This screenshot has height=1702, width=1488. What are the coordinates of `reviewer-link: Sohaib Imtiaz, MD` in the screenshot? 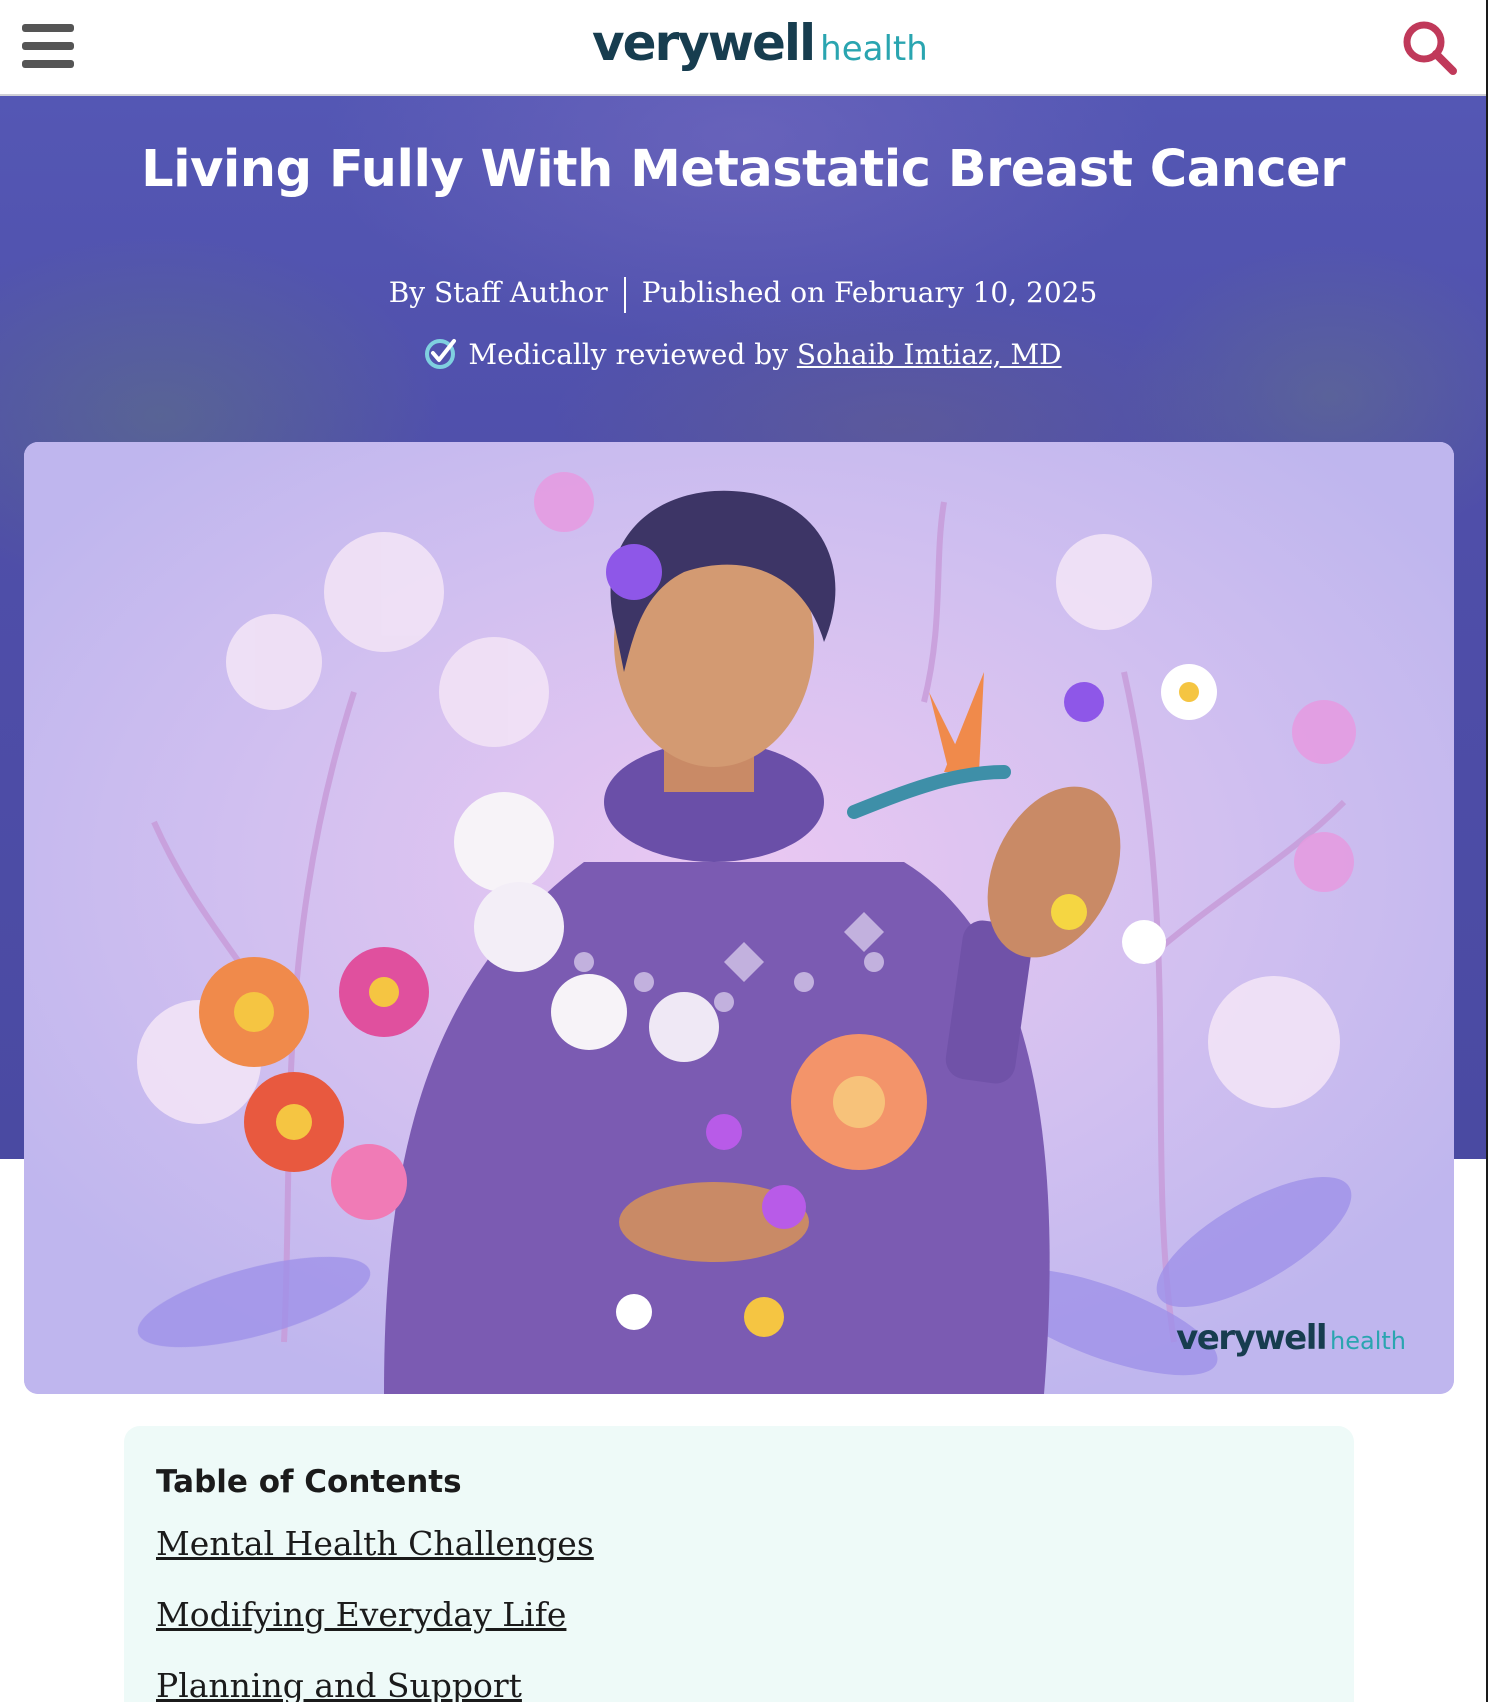 It's located at (929, 354).